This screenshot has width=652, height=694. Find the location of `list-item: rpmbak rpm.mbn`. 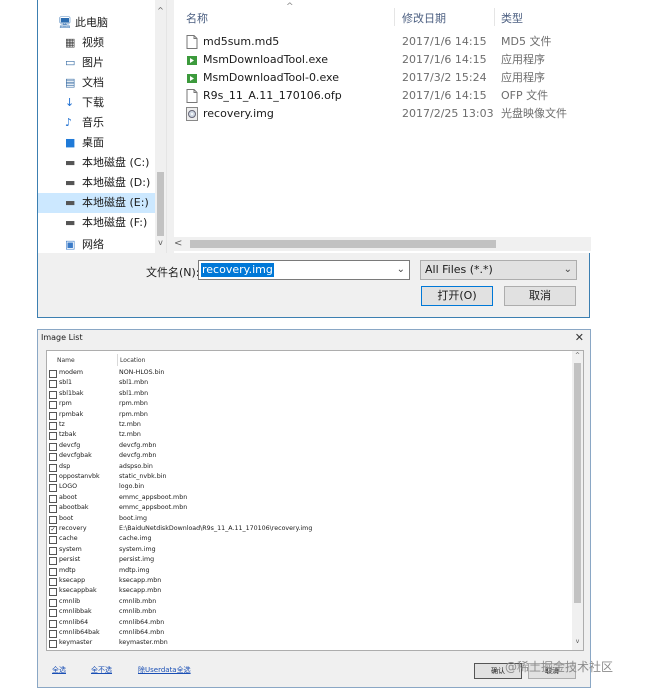

list-item: rpmbak rpm.mbn is located at coordinates (310, 415).